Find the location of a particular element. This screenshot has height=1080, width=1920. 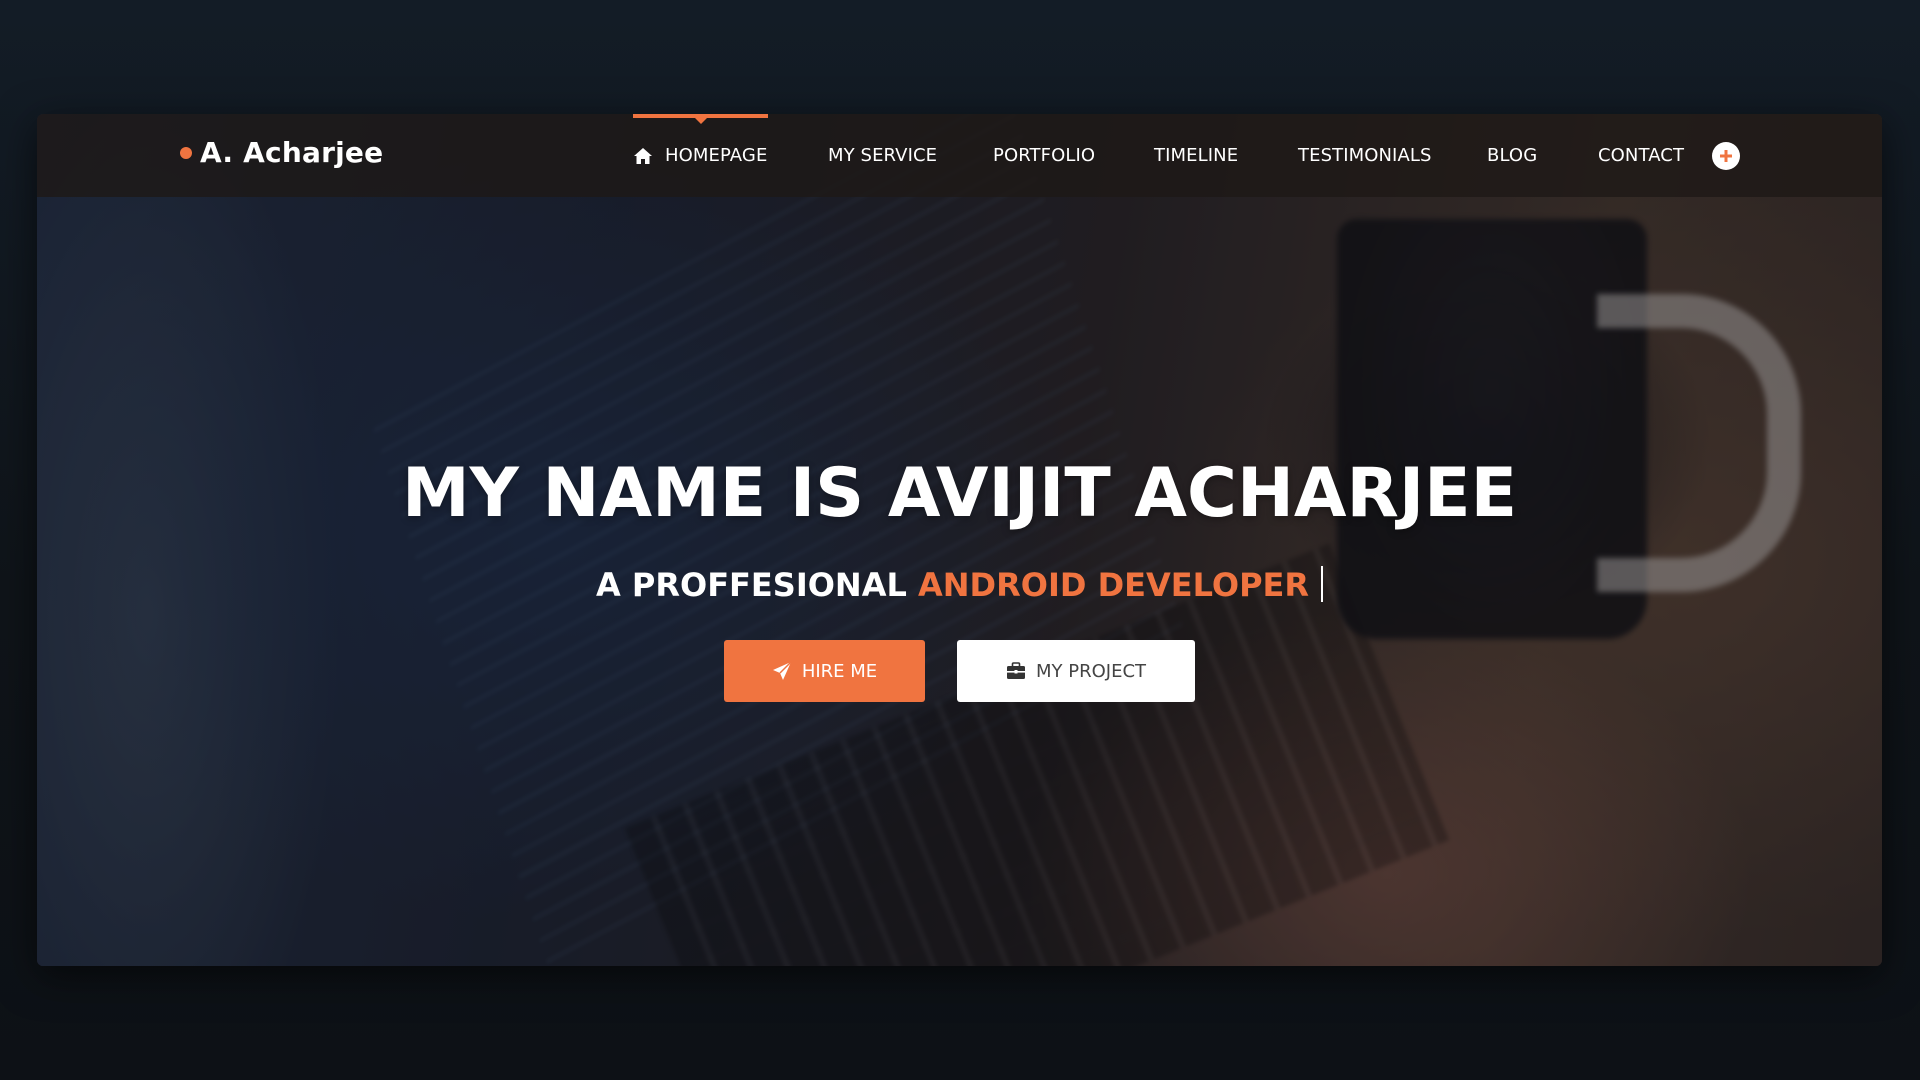

nav-item-portfolio: PORTFOLIO is located at coordinates (1044, 155).